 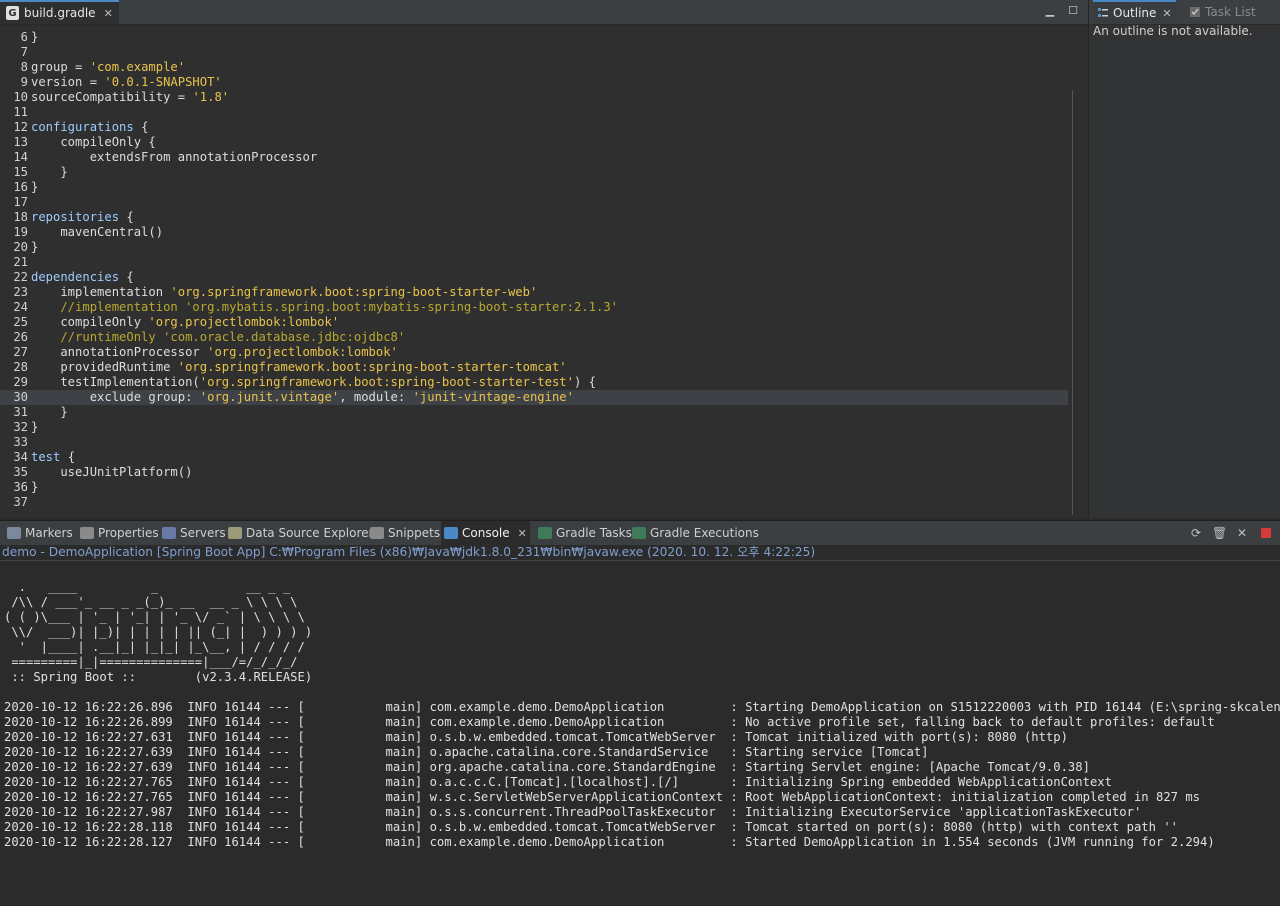 I want to click on remove-launch-icon: 🗑, so click(x=1219, y=533).